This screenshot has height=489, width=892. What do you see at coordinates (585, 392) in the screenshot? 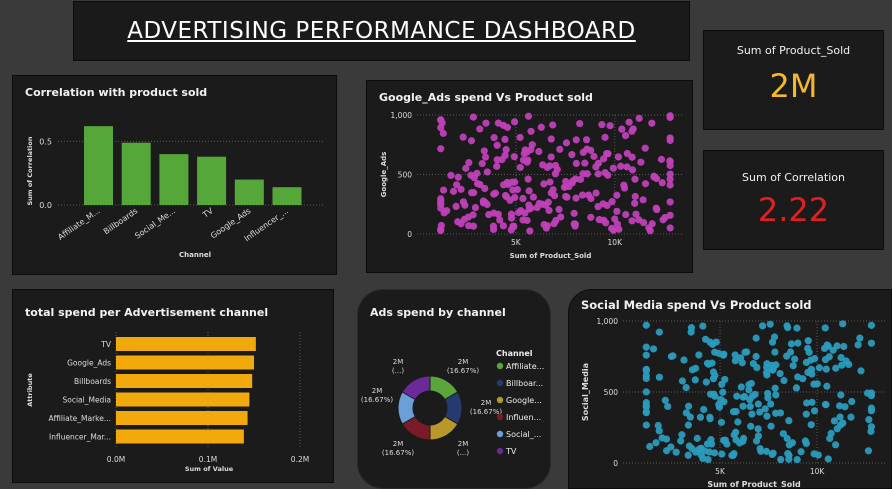
I see `social-ylabel: Social_Media` at bounding box center [585, 392].